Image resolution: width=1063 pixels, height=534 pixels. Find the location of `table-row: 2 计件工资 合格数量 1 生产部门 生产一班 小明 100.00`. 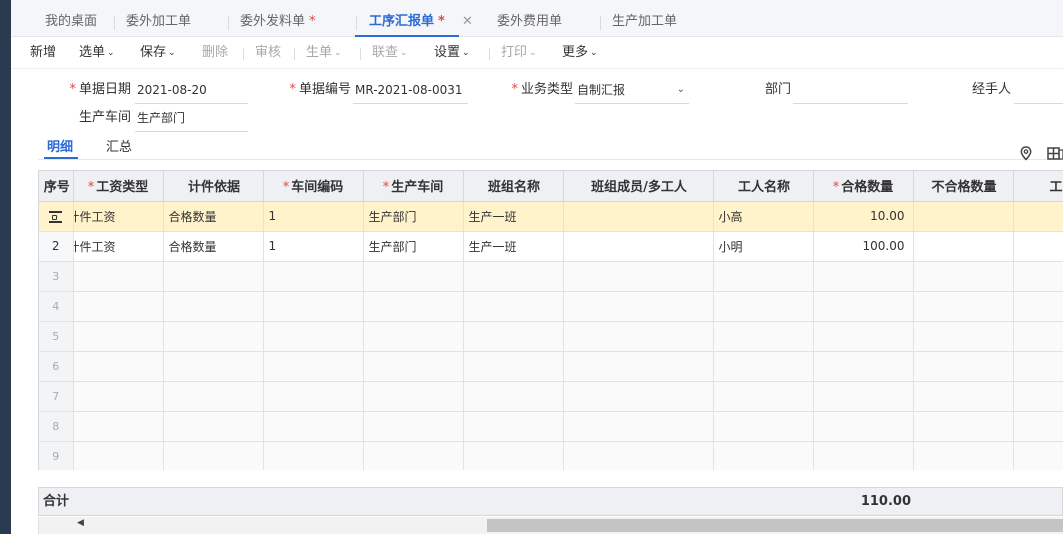

table-row: 2 计件工资 合格数量 1 生产部门 生产一班 小明 100.00 is located at coordinates (551, 246).